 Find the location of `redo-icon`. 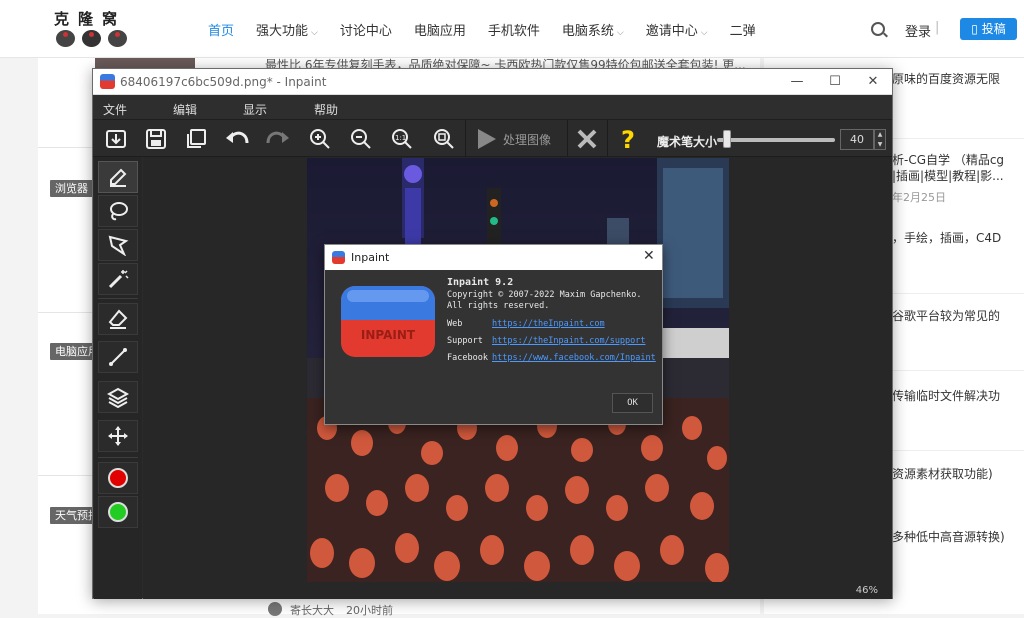

redo-icon is located at coordinates (277, 137).